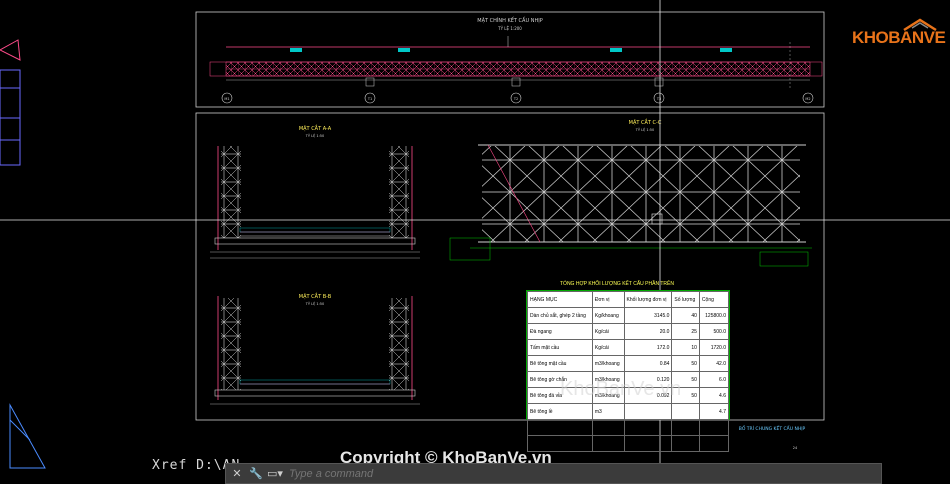 This screenshot has height=484, width=950. I want to click on command-input, so click(549, 473).